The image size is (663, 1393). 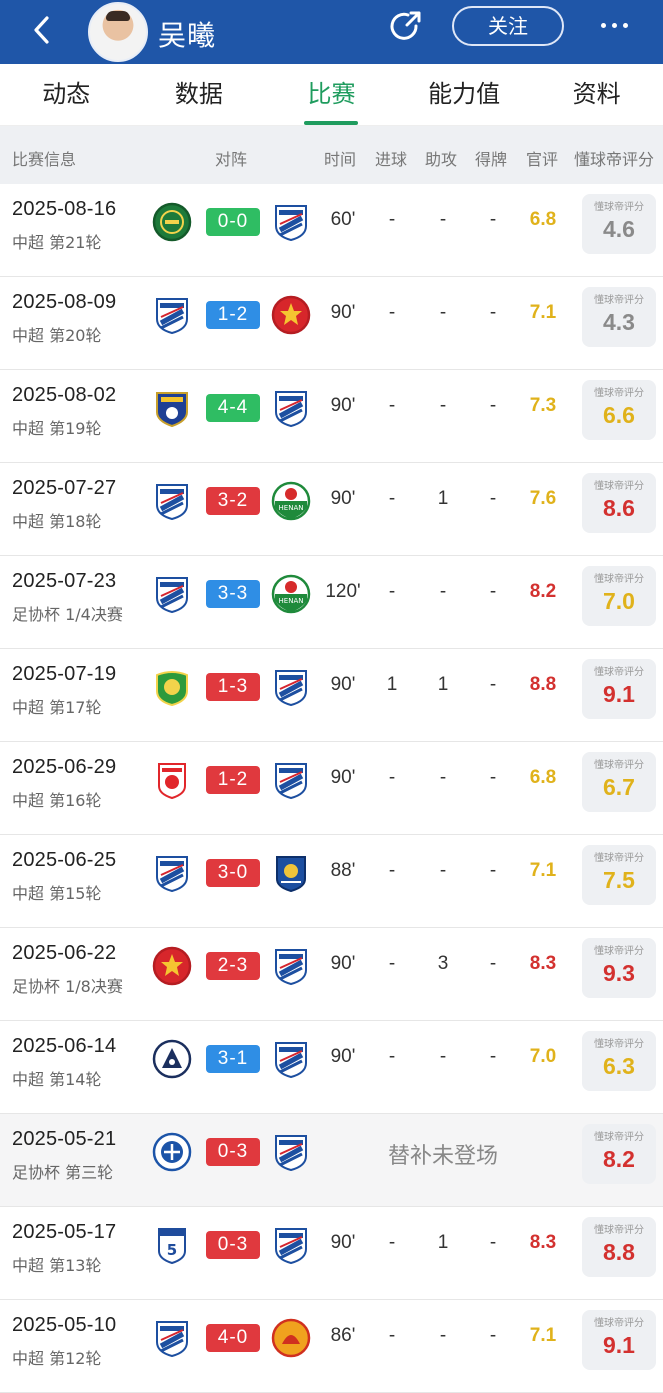 I want to click on dqd-rating-badge: 懂球帝评分 6.3, so click(x=619, y=1061).